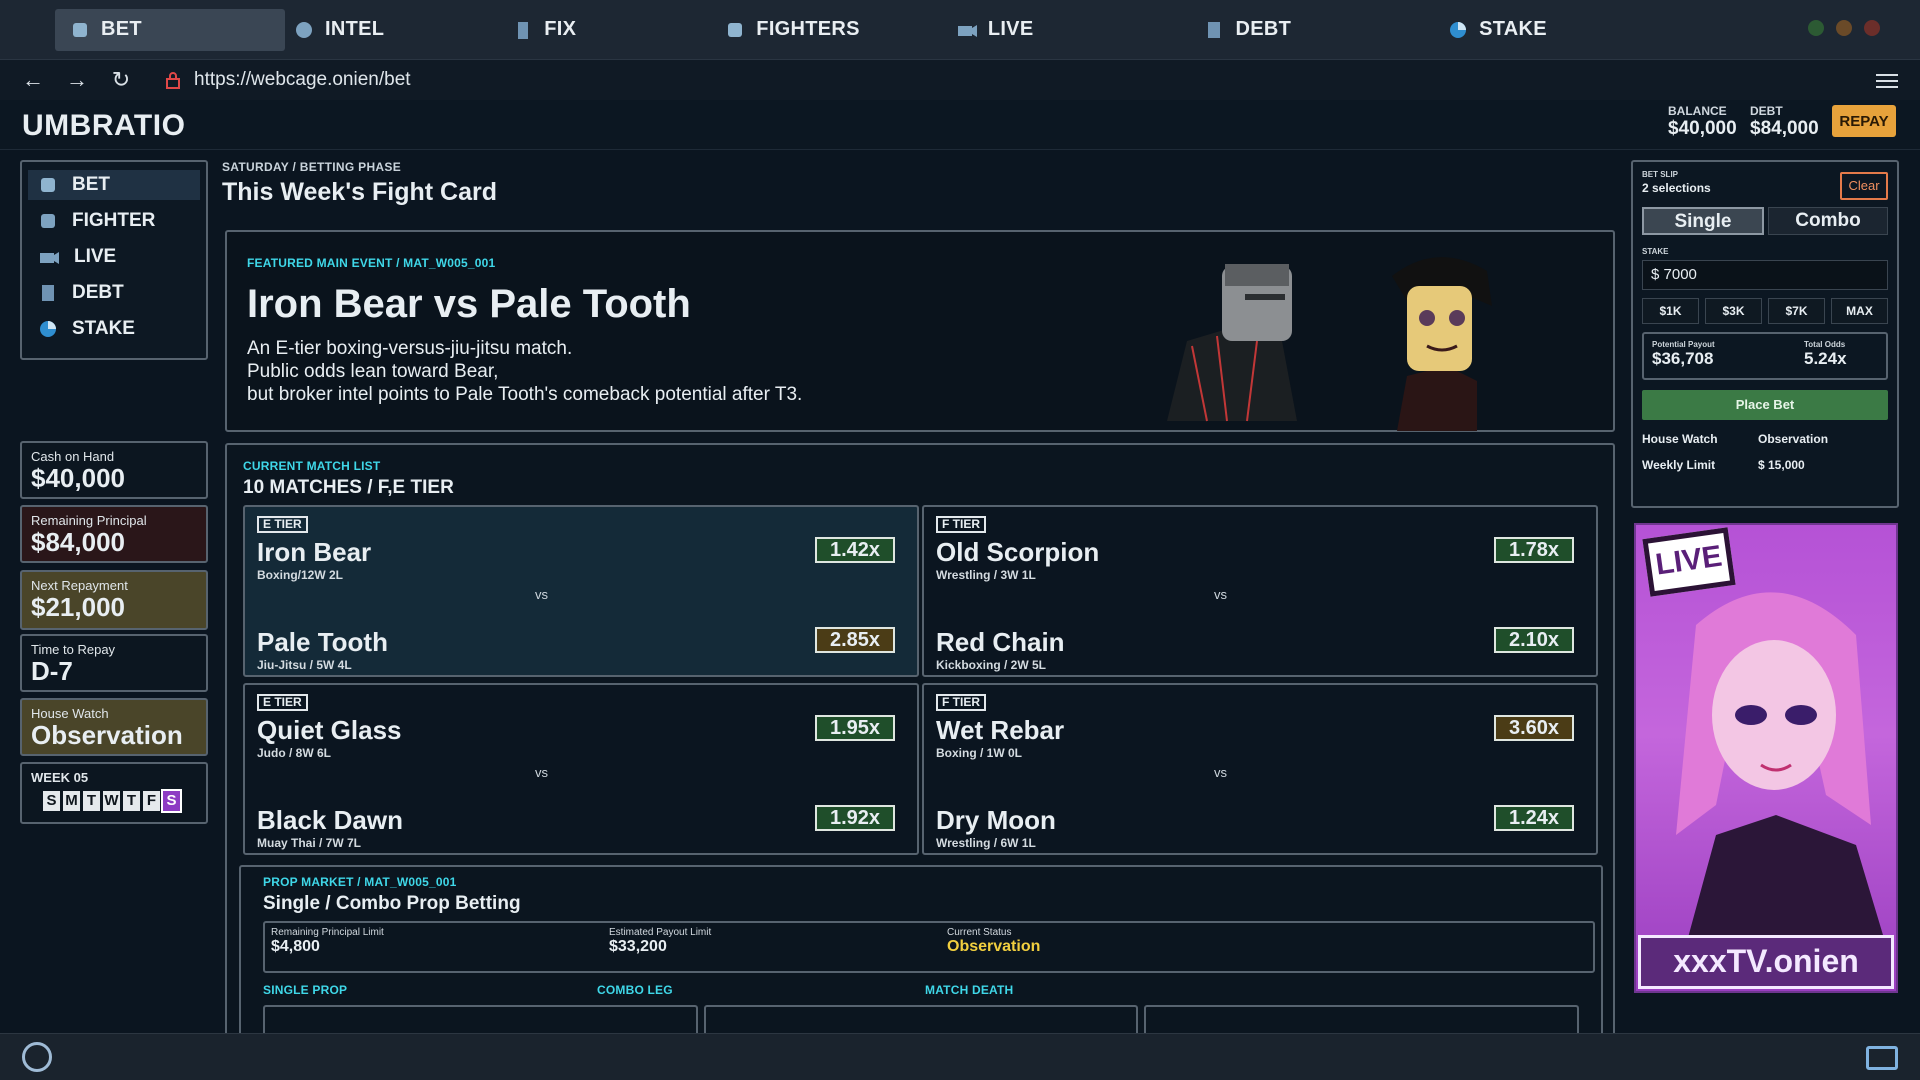  Describe the element at coordinates (114, 534) in the screenshot. I see `principal-card: Remaining Principal $84,000` at that location.